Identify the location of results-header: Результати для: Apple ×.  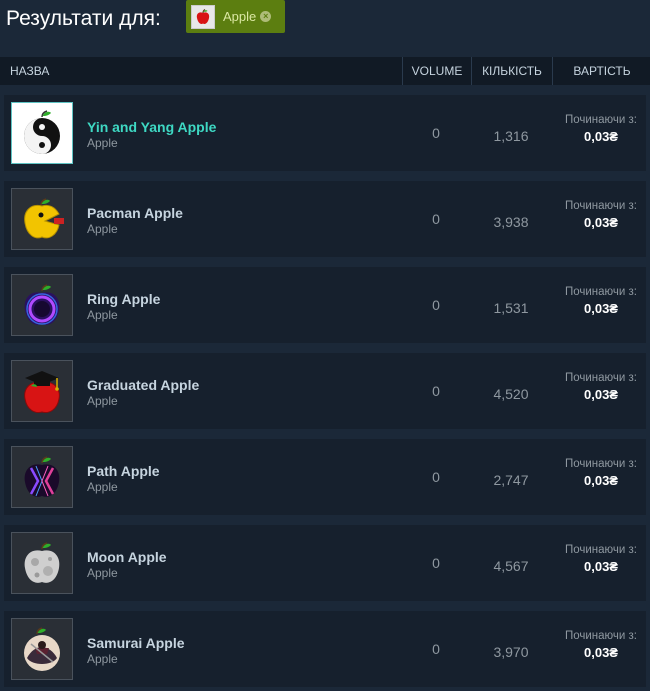
(325, 22).